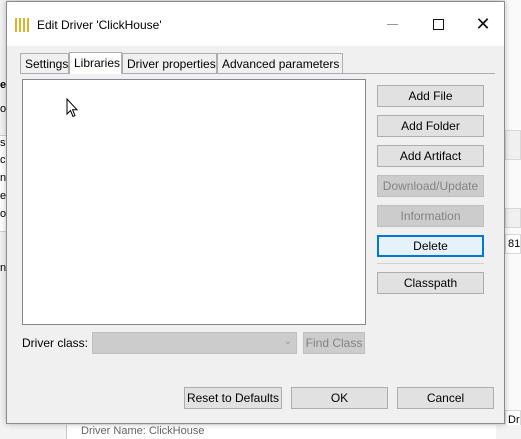 The image size is (521, 439). Describe the element at coordinates (255, 24) in the screenshot. I see `title-bar: Edit Driver 'ClickHouse' ✕` at that location.